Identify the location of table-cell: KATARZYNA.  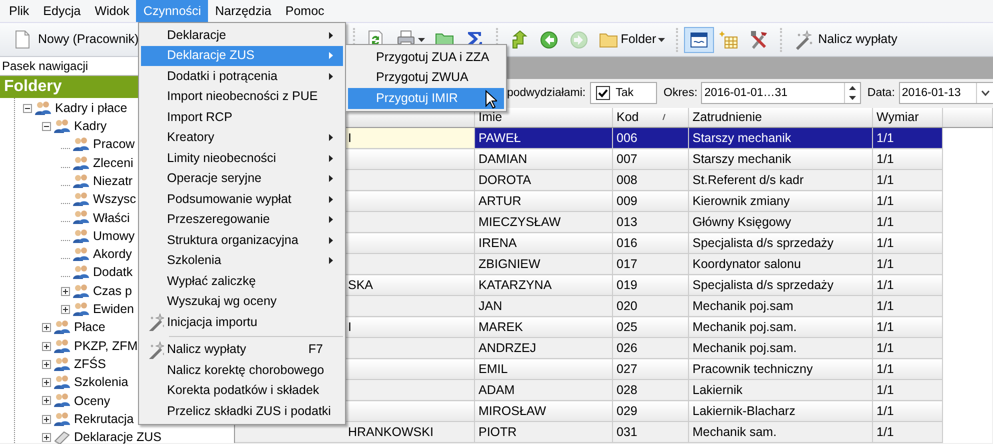
(543, 285).